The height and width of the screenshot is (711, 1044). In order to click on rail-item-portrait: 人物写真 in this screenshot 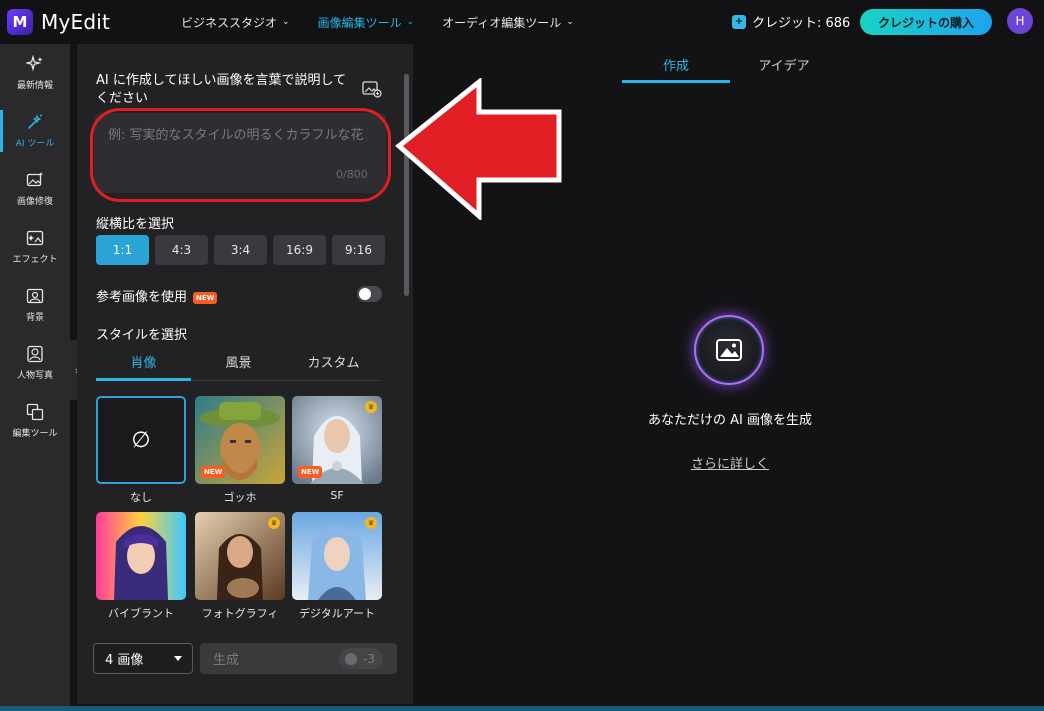, I will do `click(35, 363)`.